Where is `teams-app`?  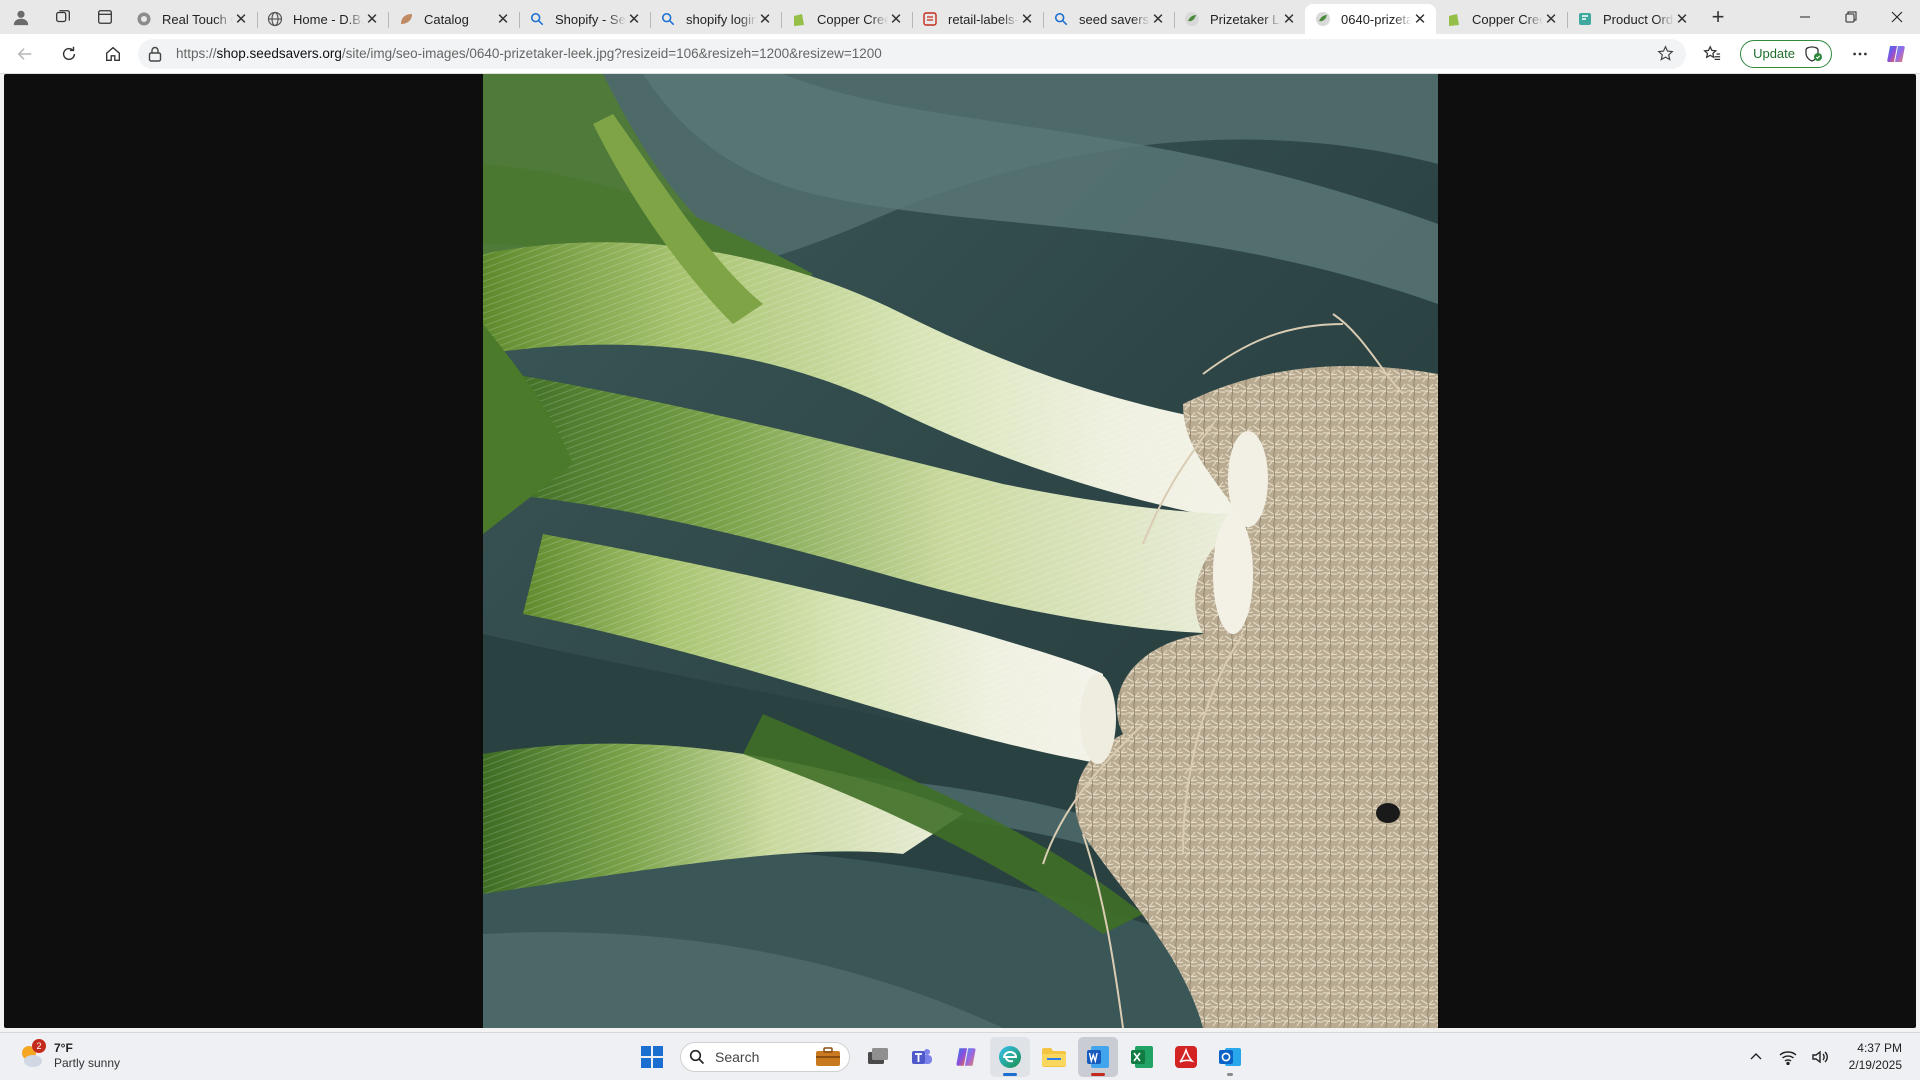 teams-app is located at coordinates (922, 1057).